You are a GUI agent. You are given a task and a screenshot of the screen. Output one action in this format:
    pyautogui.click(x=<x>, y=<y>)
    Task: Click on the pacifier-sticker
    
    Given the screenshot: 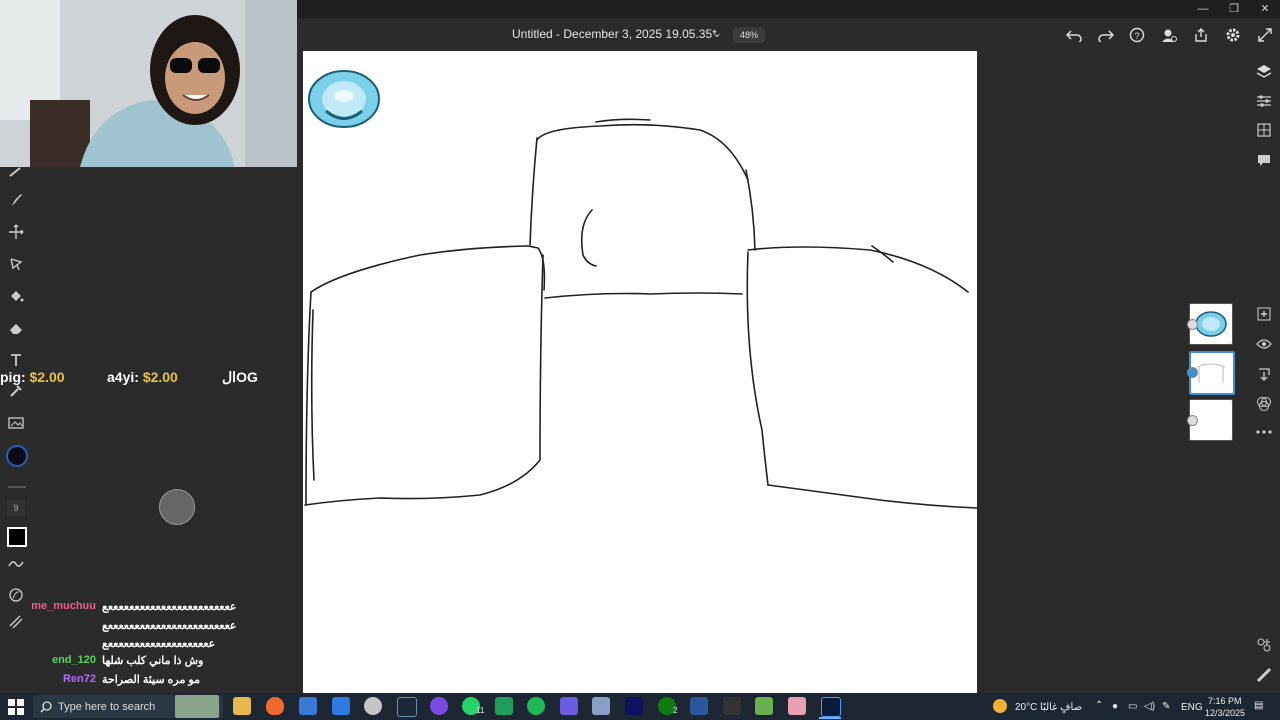 What is the action you would take?
    pyautogui.click(x=344, y=99)
    